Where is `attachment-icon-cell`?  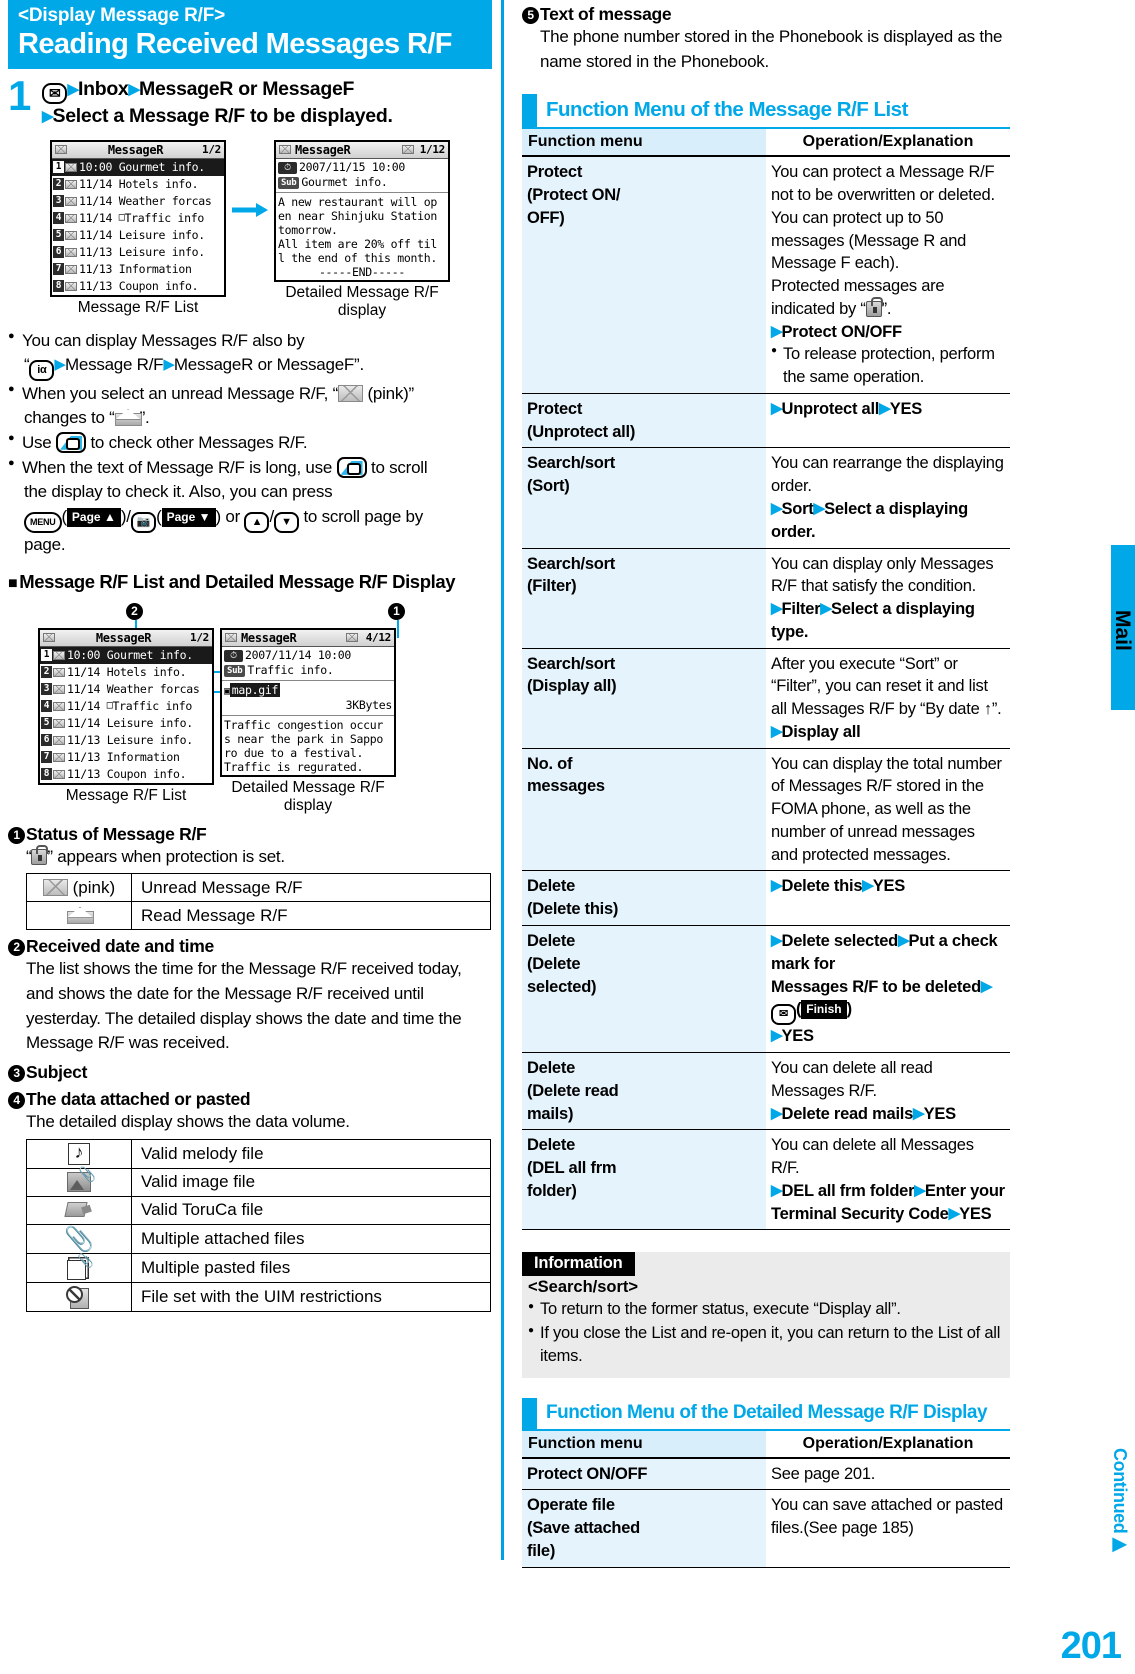 attachment-icon-cell is located at coordinates (79, 1267).